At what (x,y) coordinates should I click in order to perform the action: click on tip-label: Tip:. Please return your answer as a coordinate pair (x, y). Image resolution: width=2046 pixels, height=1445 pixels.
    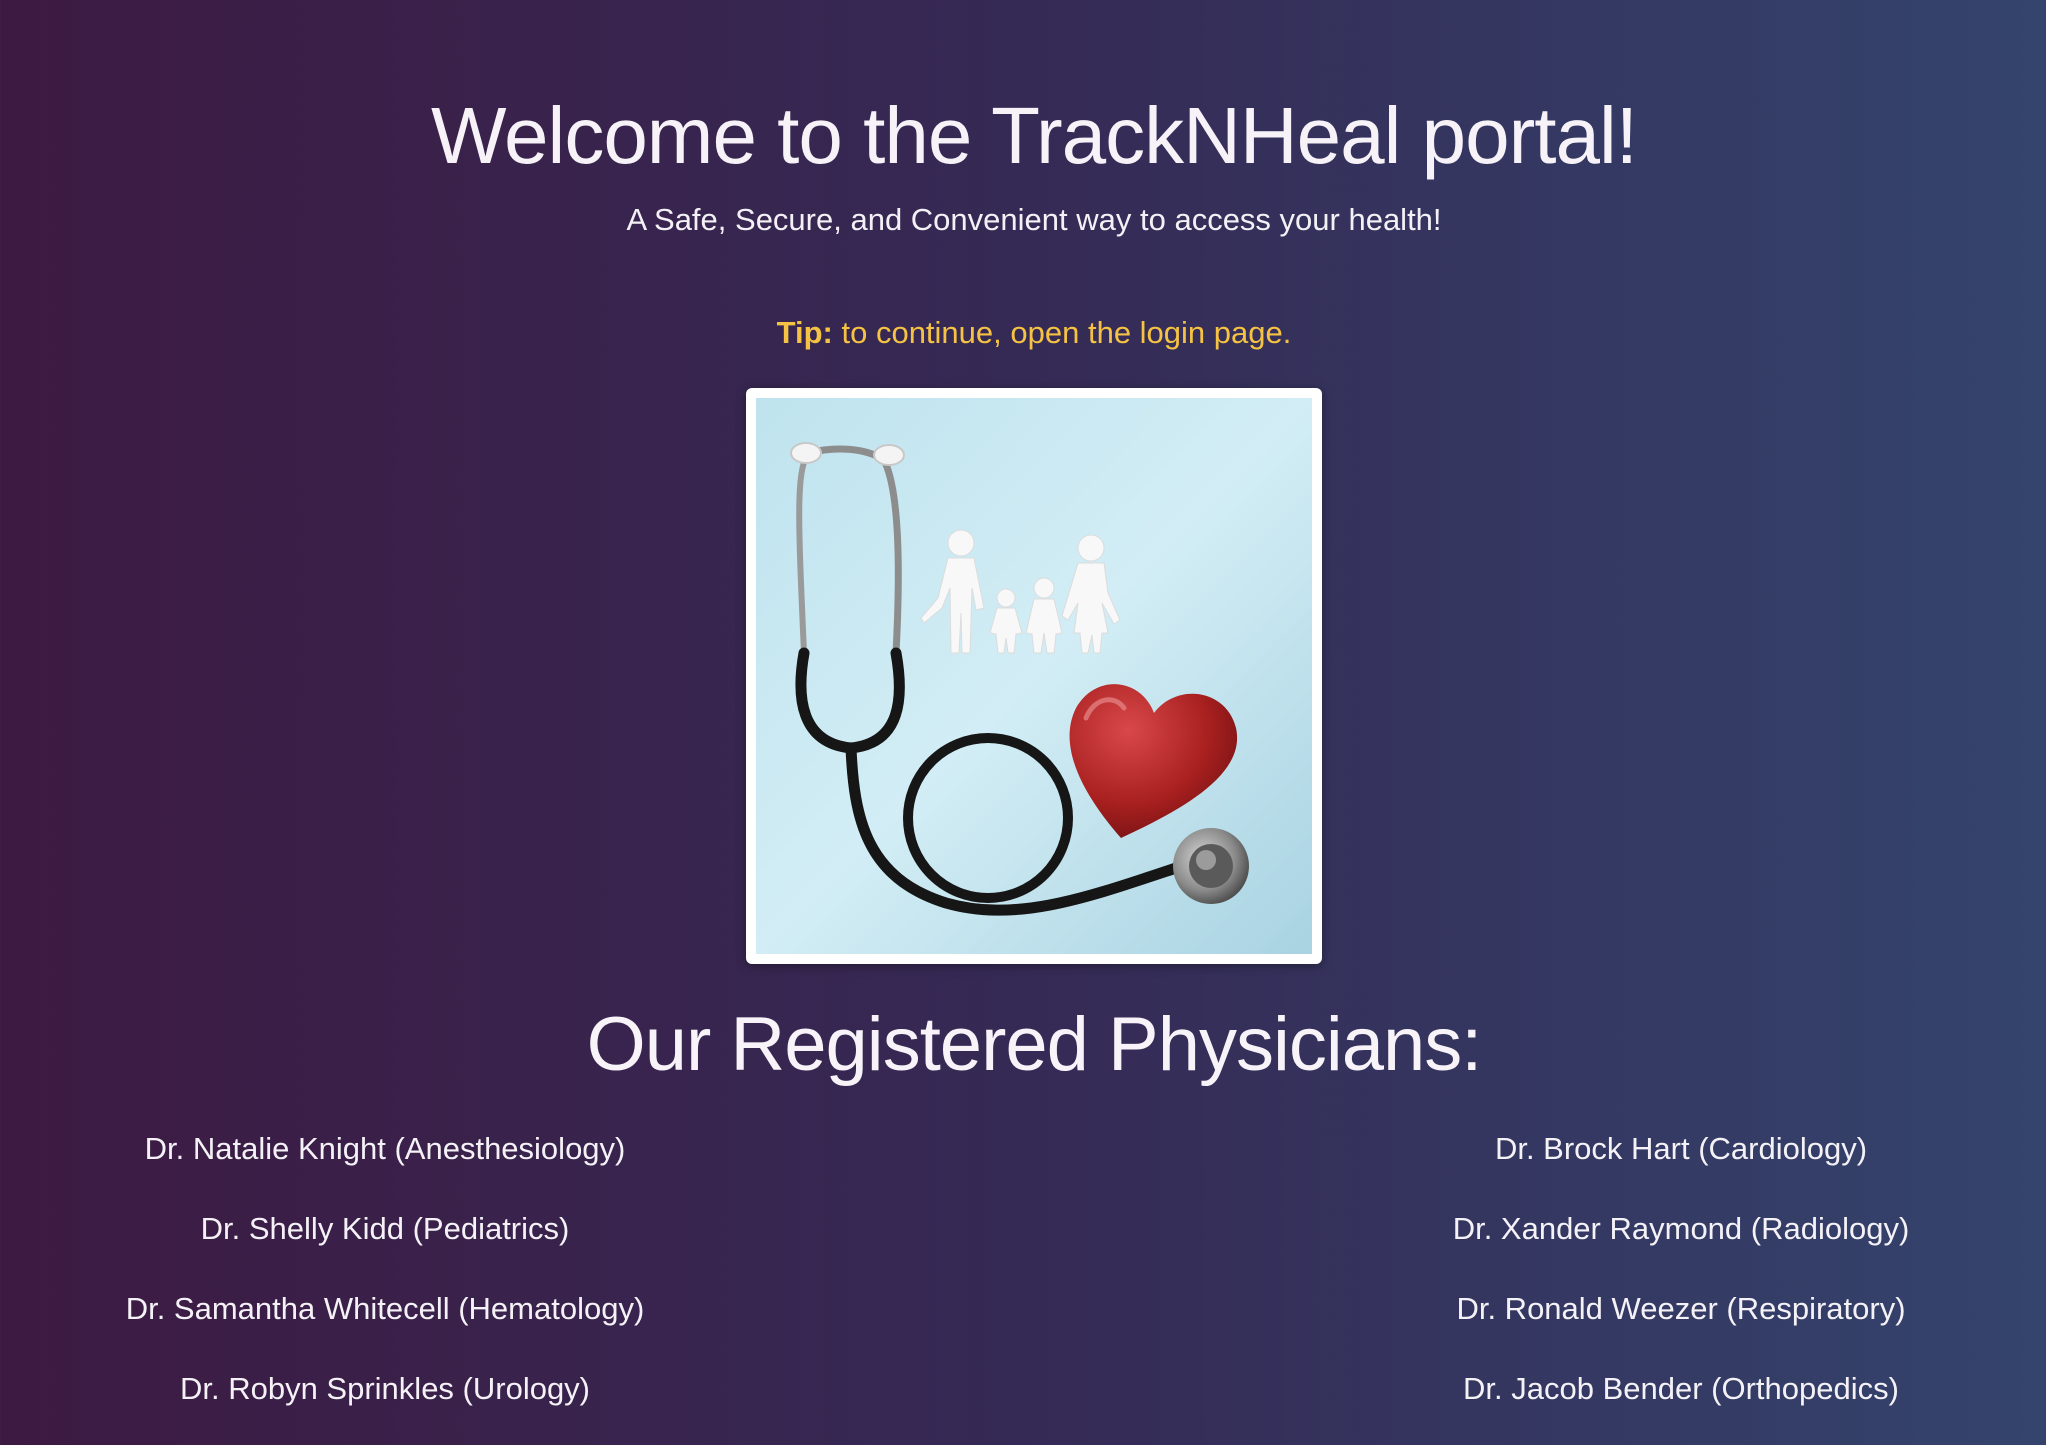
    Looking at the image, I should click on (804, 332).